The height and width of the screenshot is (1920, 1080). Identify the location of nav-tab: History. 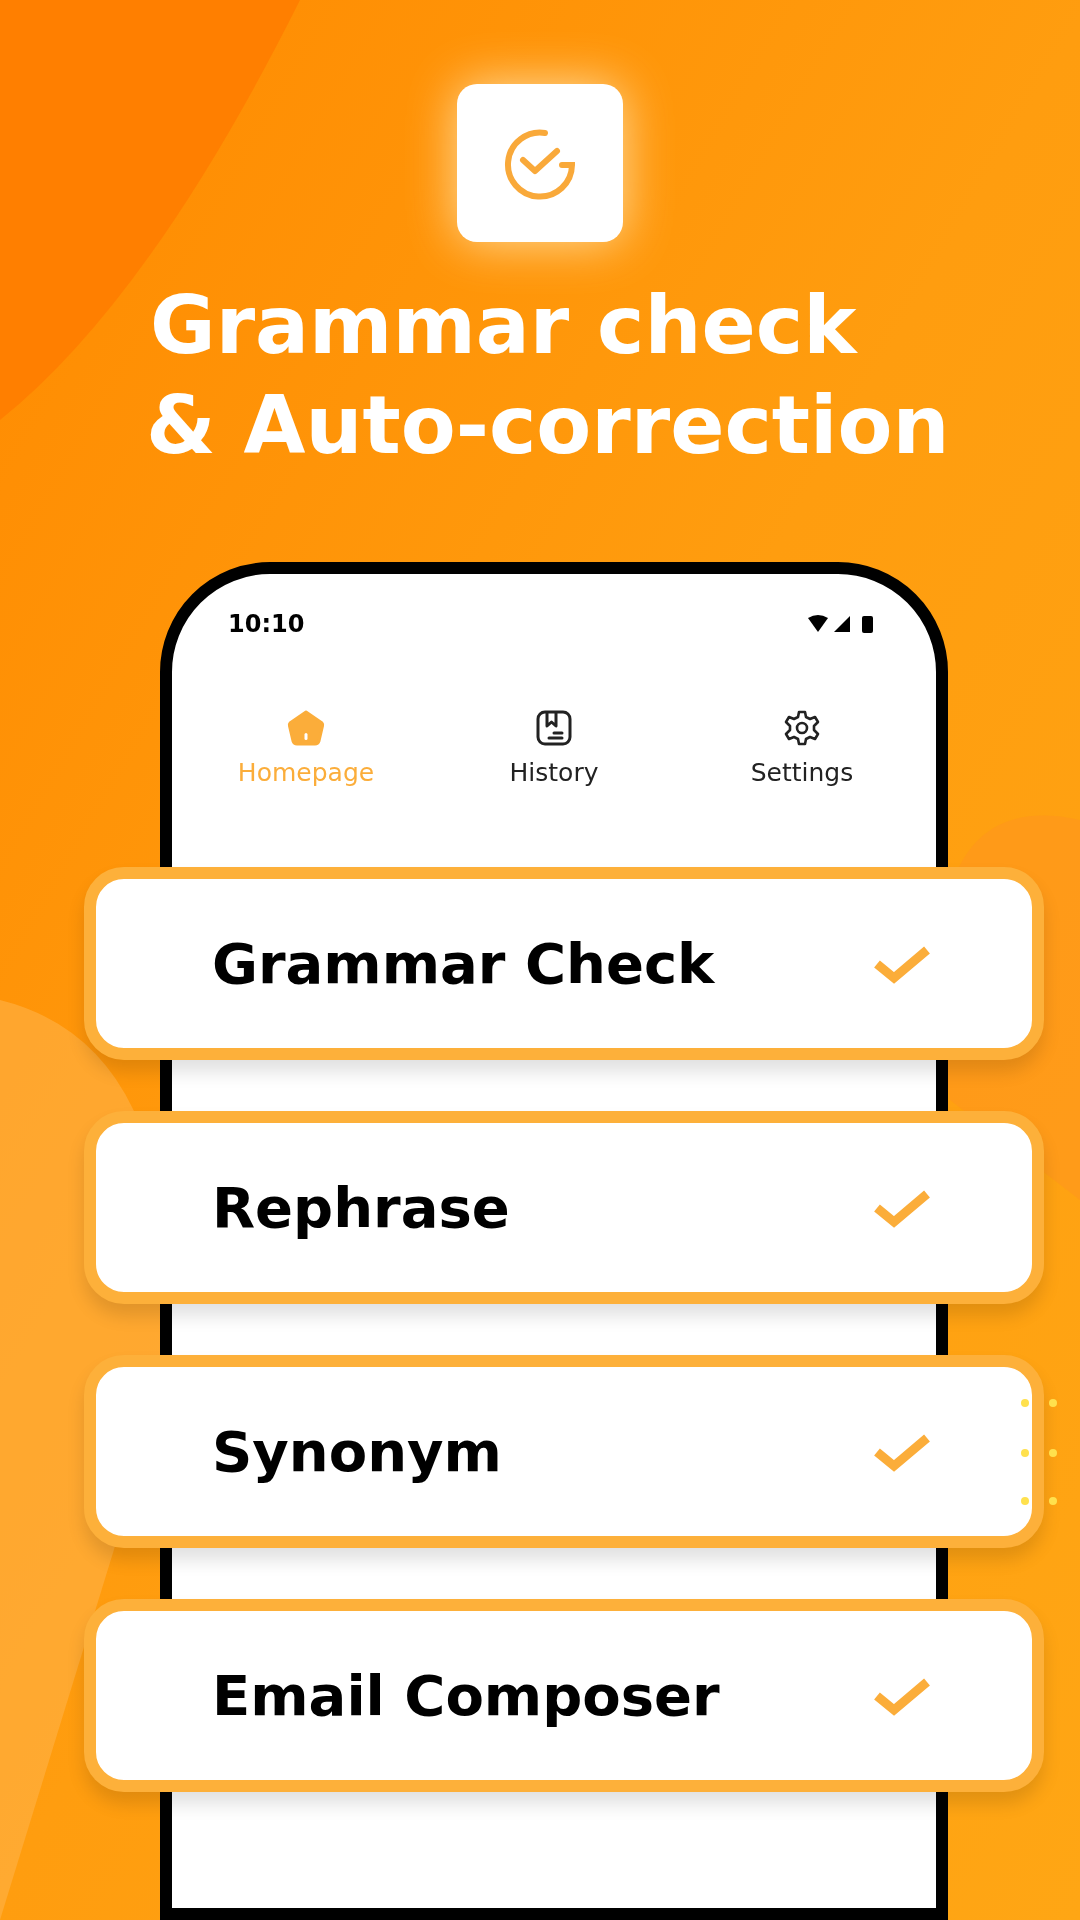
(554, 748).